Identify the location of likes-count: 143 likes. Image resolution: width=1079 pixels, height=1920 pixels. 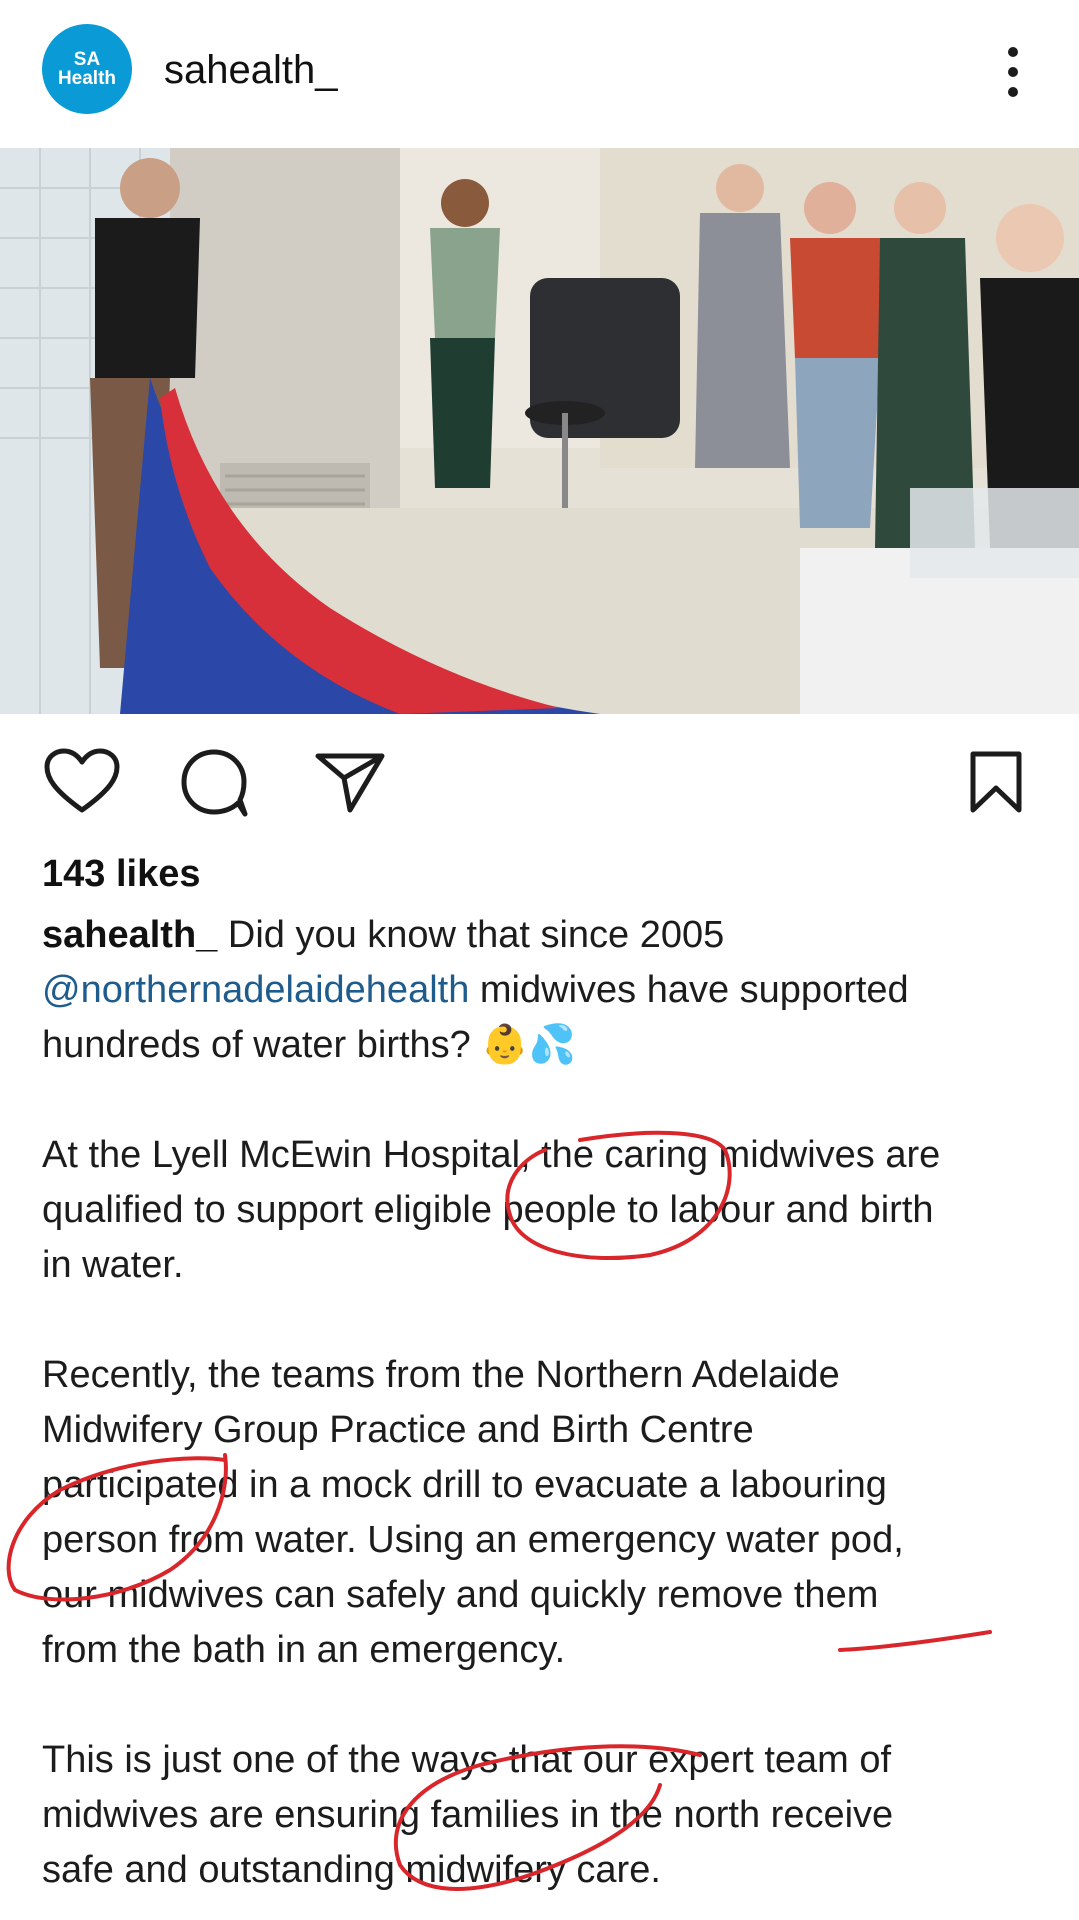
(121, 874).